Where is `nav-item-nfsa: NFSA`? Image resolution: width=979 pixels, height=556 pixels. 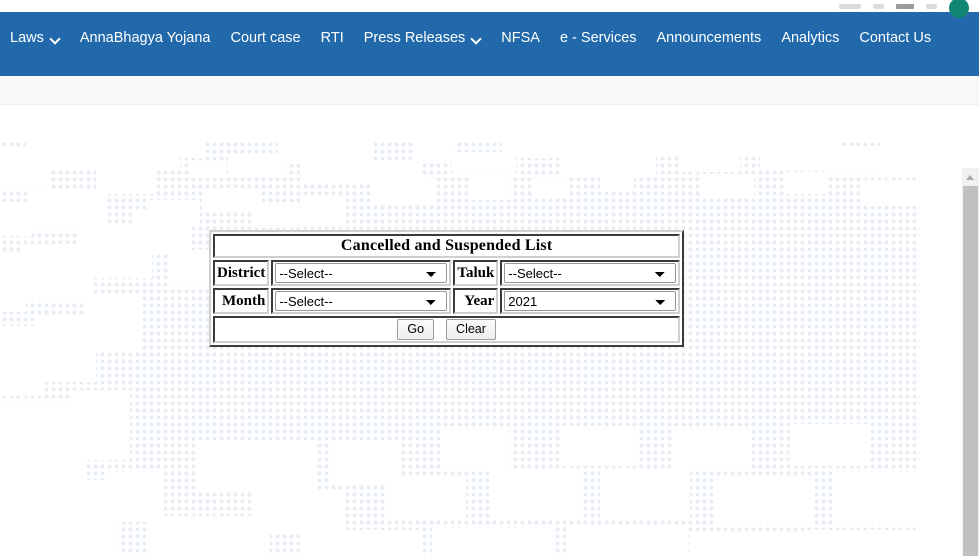
nav-item-nfsa: NFSA is located at coordinates (520, 38).